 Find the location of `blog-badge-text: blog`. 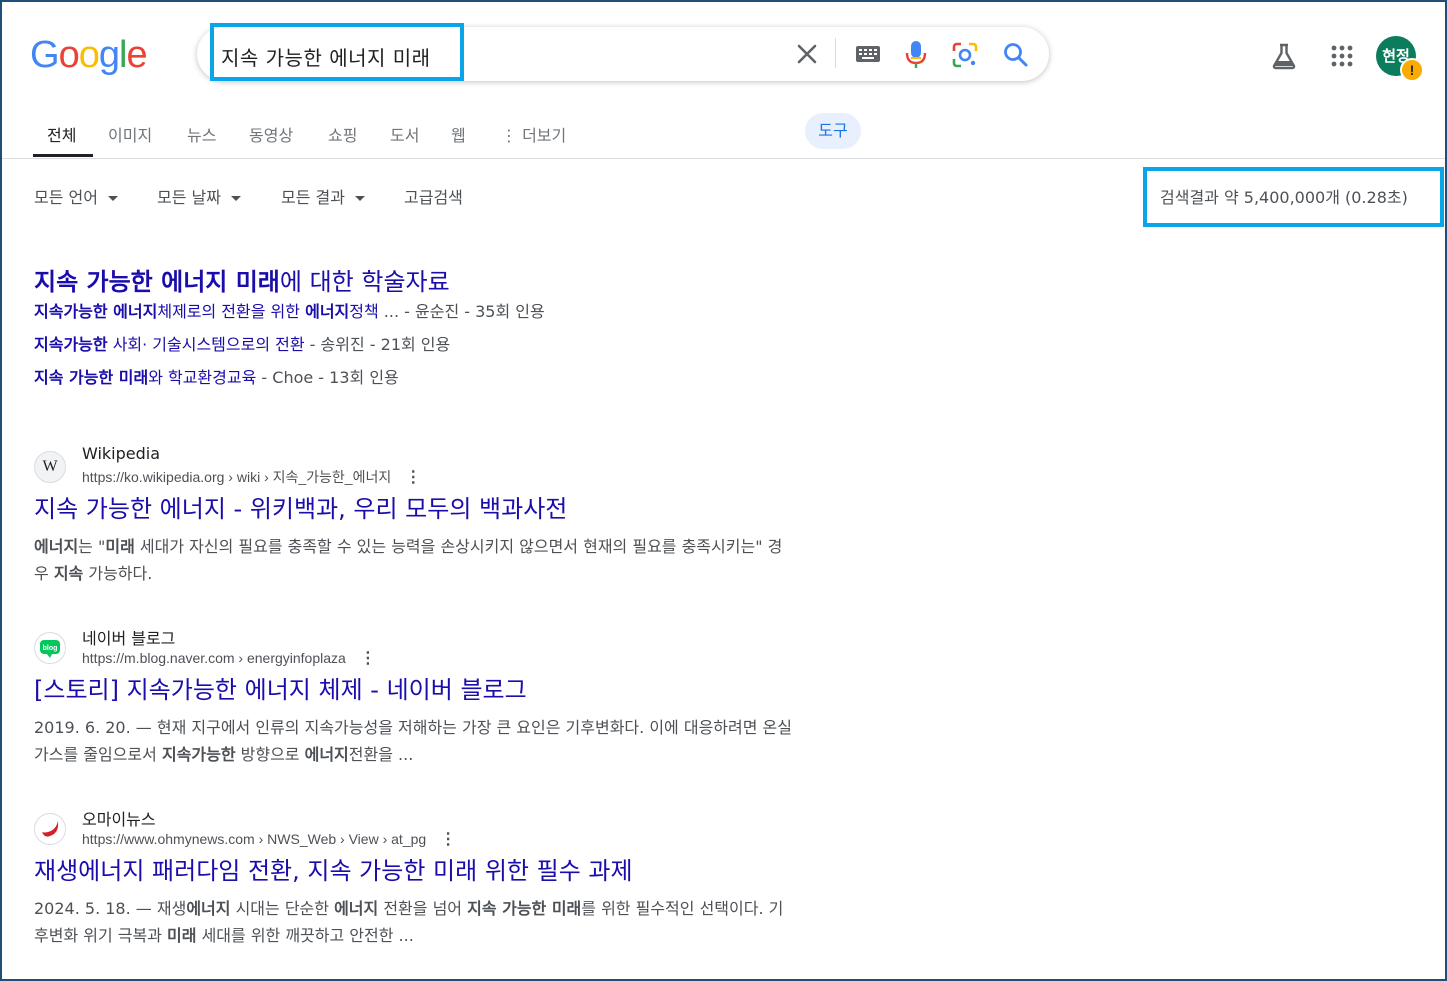

blog-badge-text: blog is located at coordinates (50, 648).